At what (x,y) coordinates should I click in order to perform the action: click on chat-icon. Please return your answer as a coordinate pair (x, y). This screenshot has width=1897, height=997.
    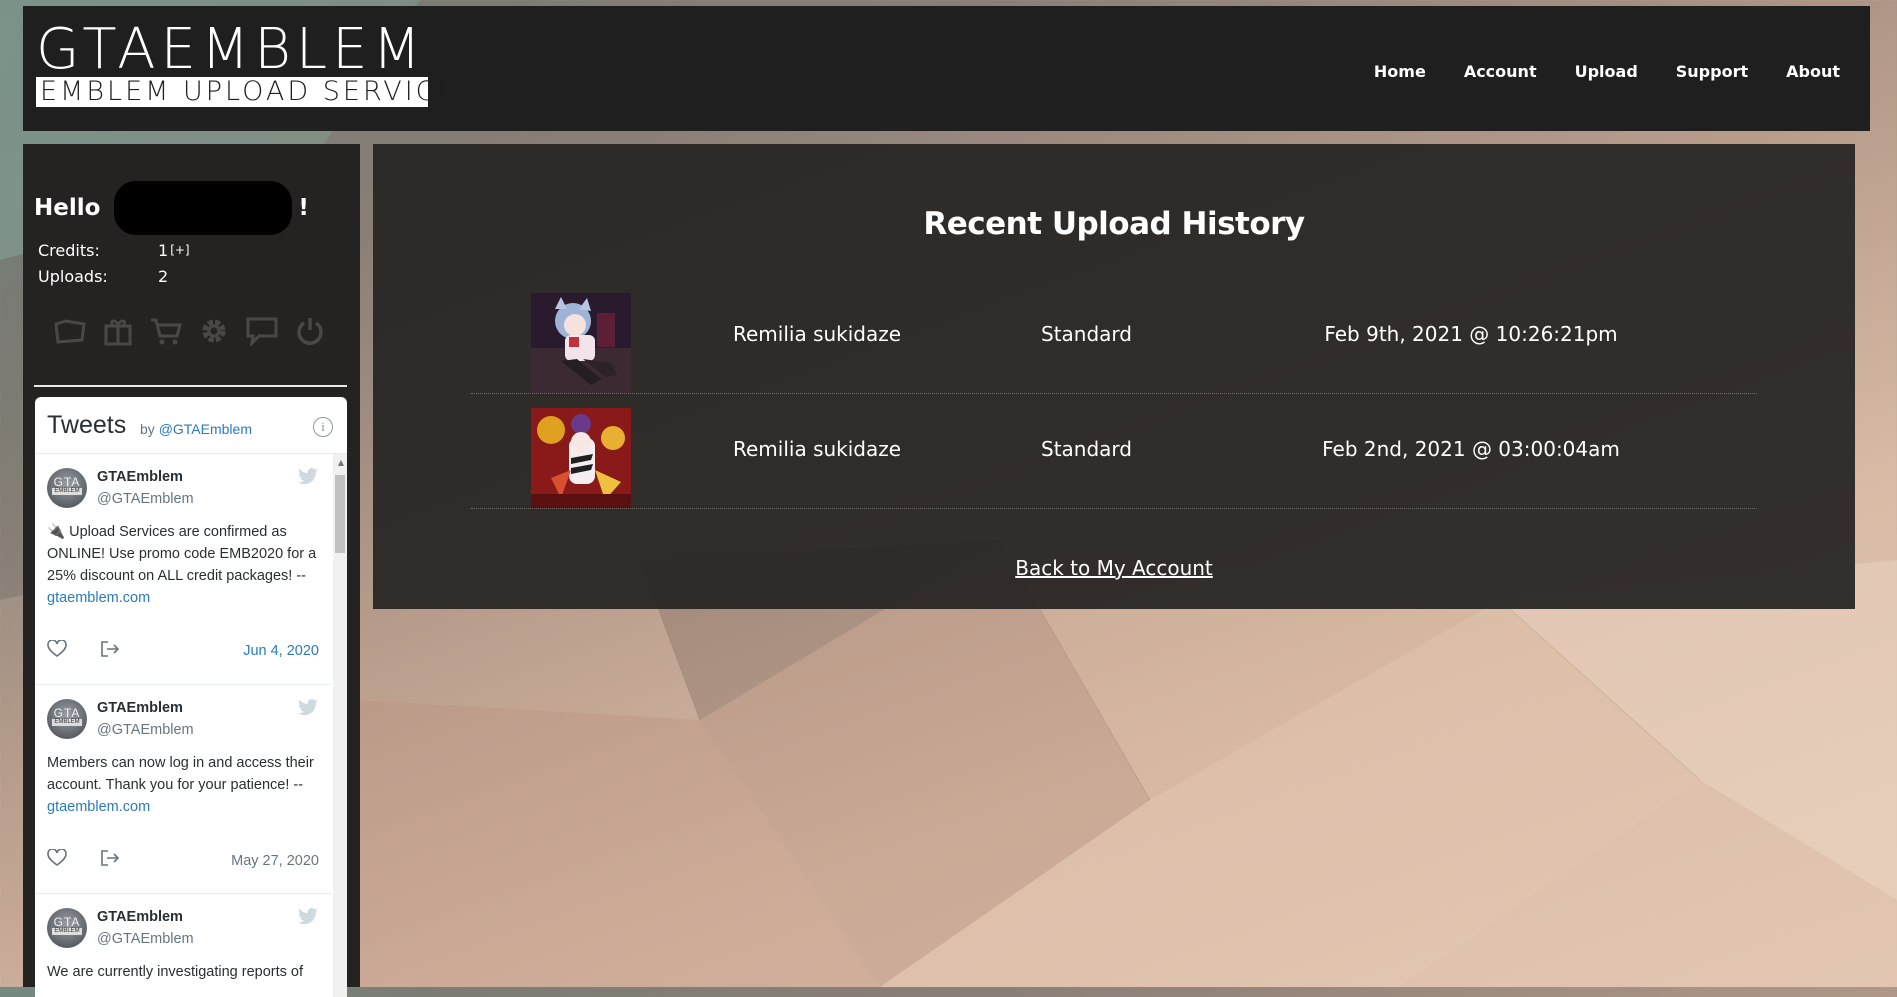
    Looking at the image, I should click on (262, 331).